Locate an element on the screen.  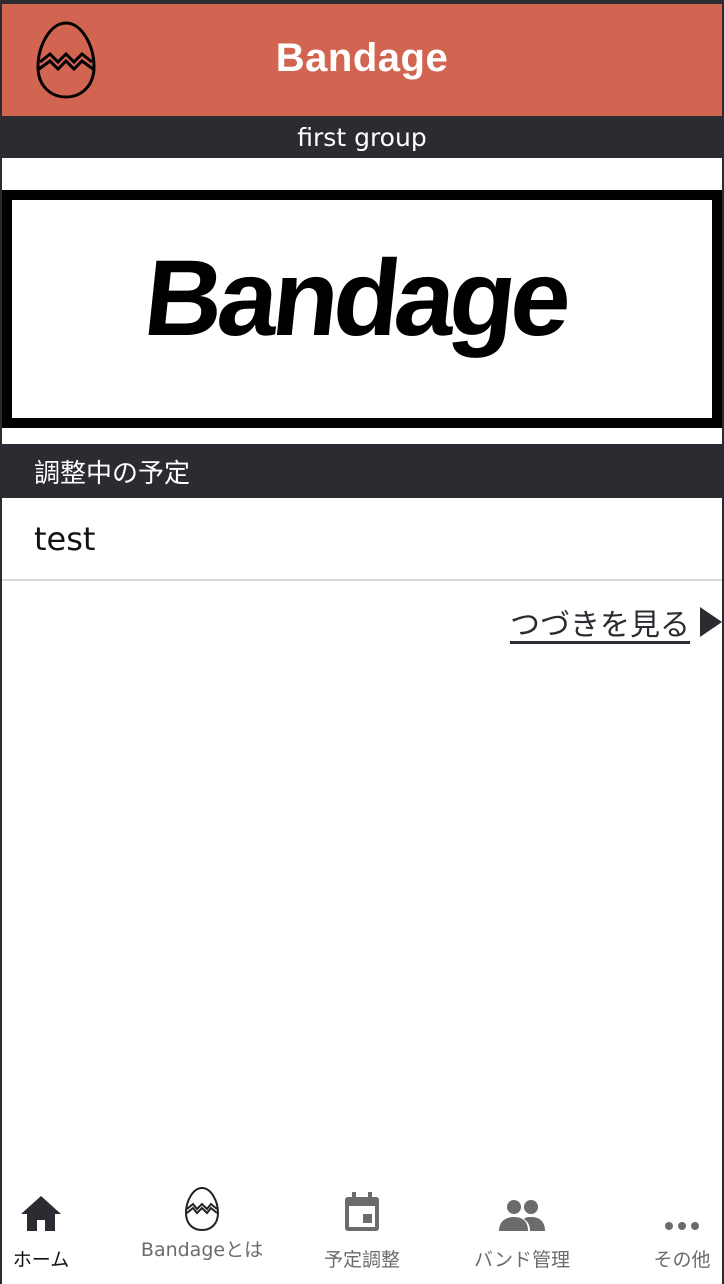
app-header: Bandage is located at coordinates (362, 58).